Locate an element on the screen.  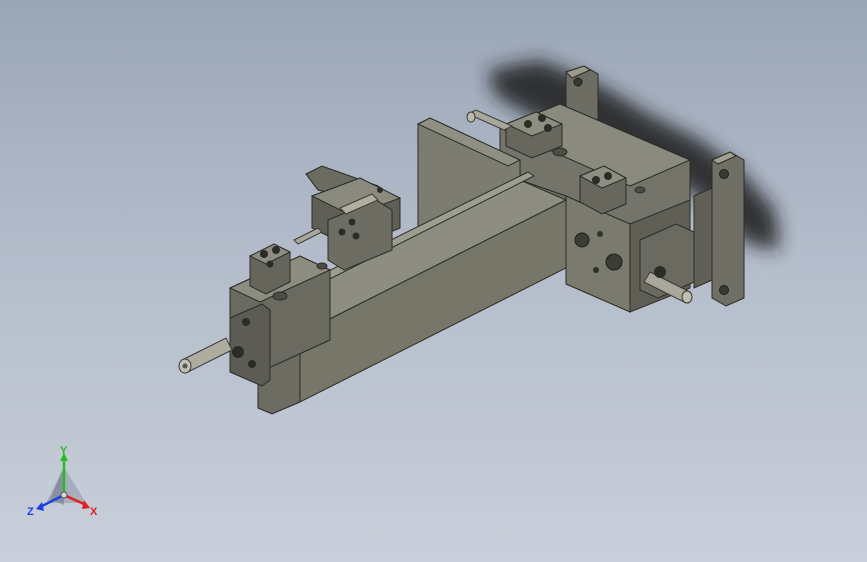
x-axis-label: X is located at coordinates (94, 512).